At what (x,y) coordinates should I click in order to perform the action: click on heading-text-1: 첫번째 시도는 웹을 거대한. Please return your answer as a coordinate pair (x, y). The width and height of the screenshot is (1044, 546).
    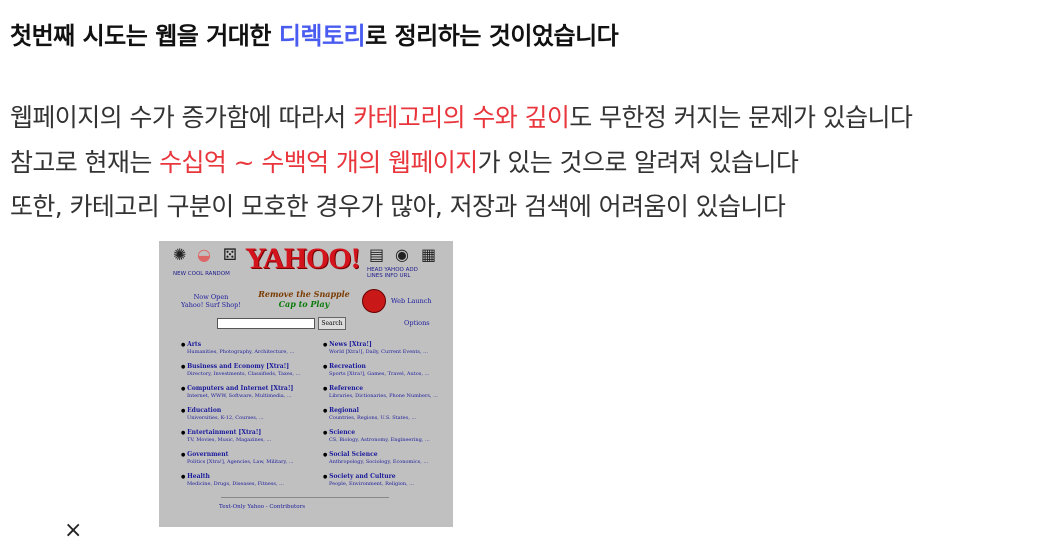
    Looking at the image, I should click on (144, 36).